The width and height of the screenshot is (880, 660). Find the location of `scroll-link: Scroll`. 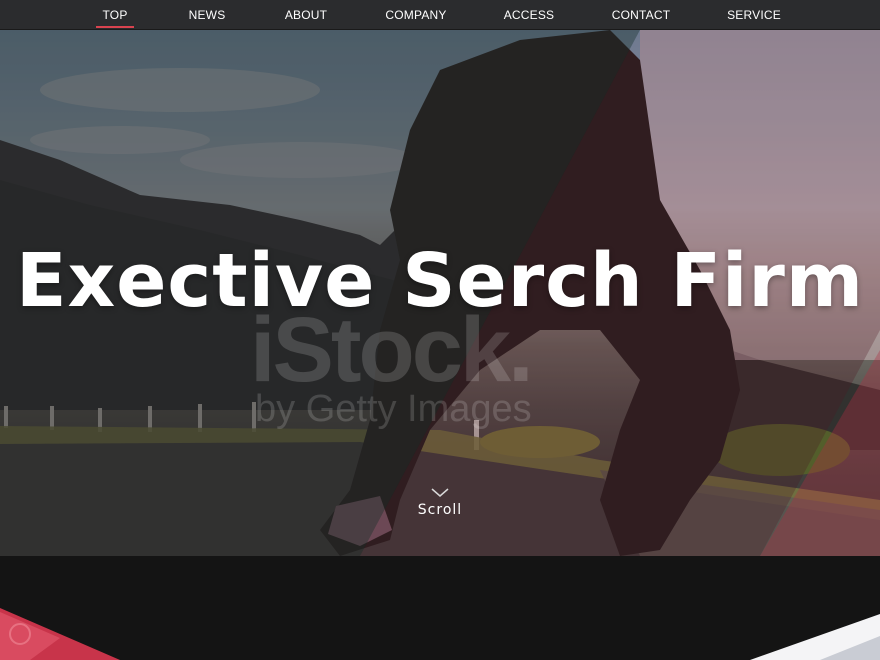

scroll-link: Scroll is located at coordinates (440, 510).